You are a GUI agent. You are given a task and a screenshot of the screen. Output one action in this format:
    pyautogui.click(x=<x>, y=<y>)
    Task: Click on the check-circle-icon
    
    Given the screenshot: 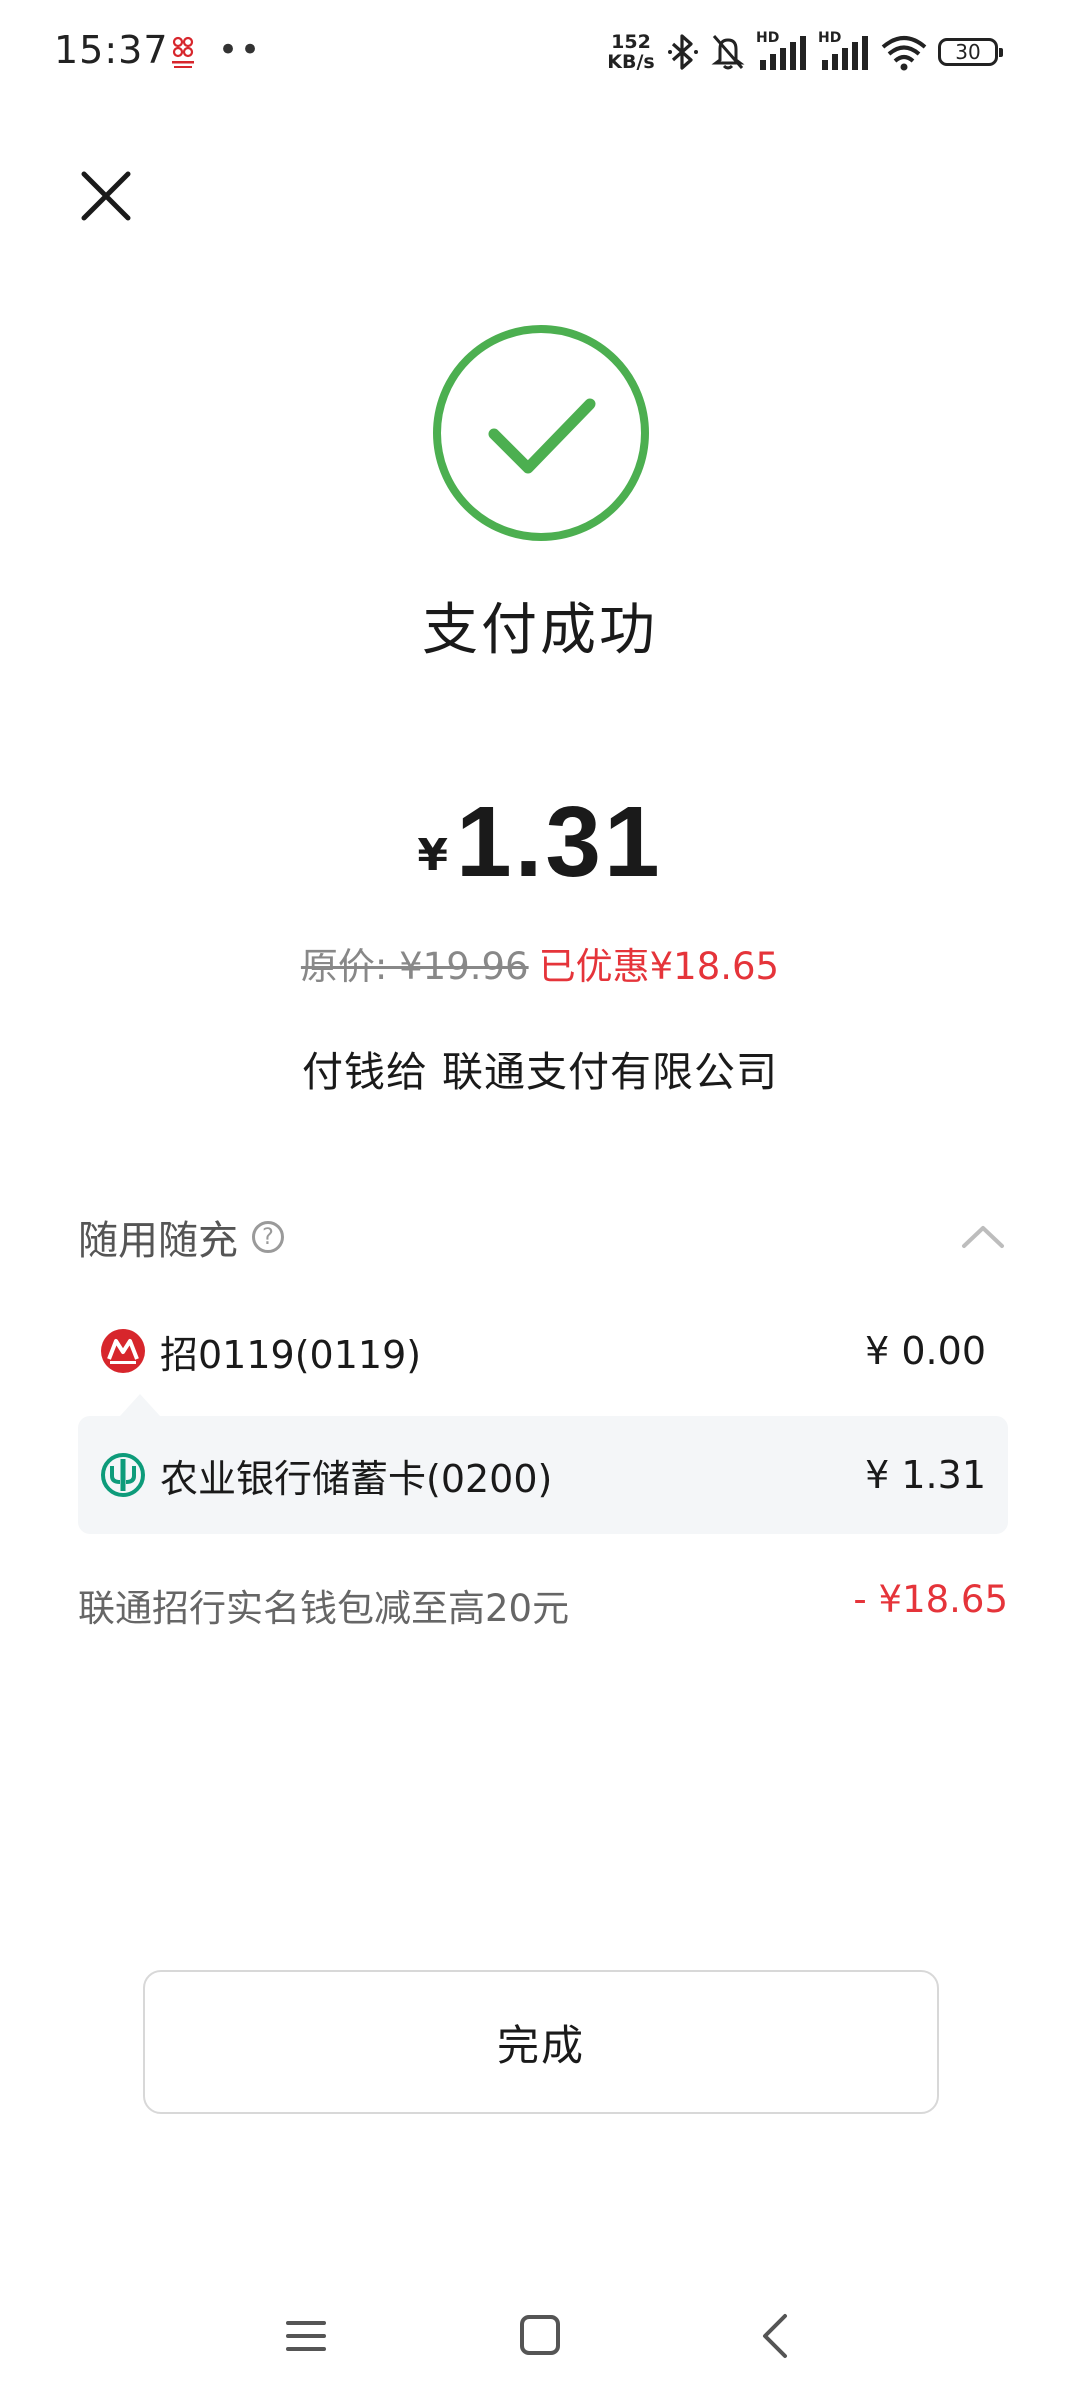 What is the action you would take?
    pyautogui.click(x=541, y=433)
    